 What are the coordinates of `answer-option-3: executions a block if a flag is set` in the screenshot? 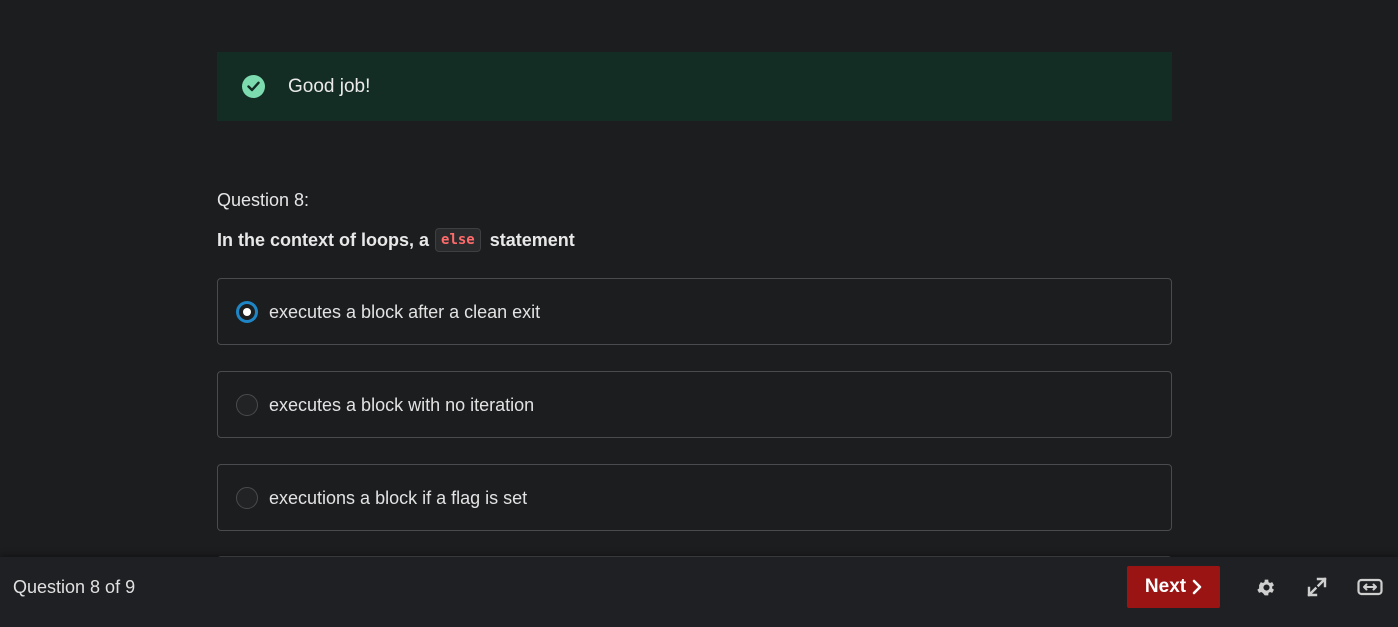 It's located at (694, 497).